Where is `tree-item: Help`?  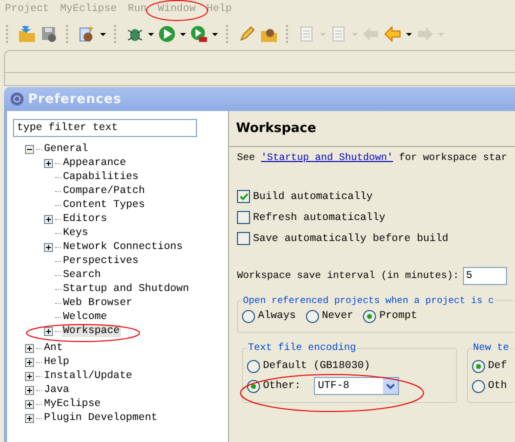 tree-item: Help is located at coordinates (56, 362).